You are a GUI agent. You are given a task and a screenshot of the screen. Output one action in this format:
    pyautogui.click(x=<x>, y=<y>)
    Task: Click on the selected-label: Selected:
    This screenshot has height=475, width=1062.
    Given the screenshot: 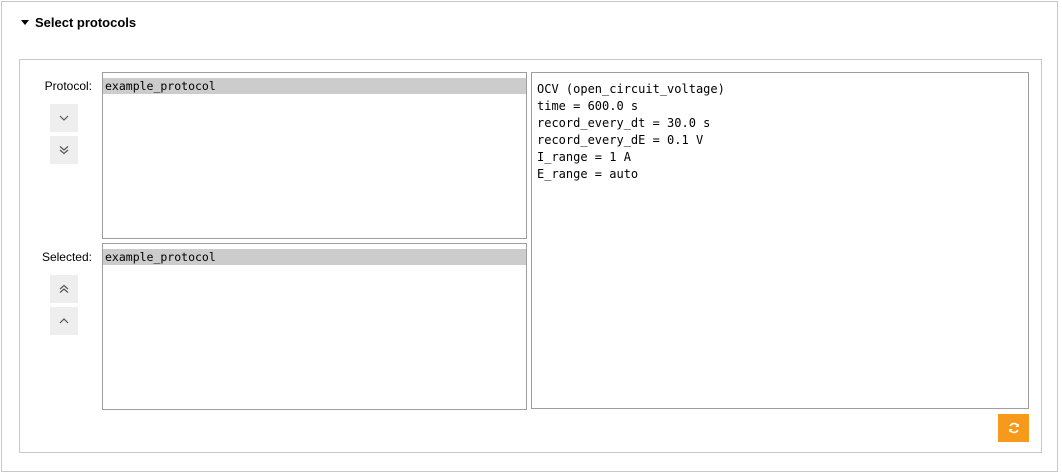 What is the action you would take?
    pyautogui.click(x=66, y=257)
    